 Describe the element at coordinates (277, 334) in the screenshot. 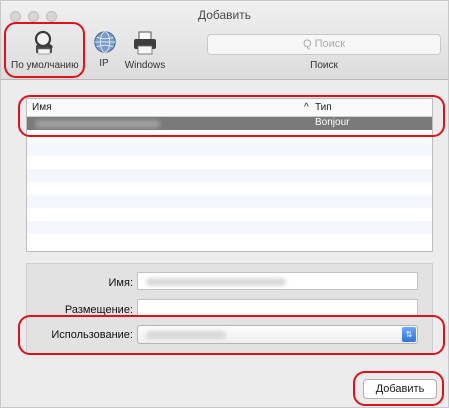

I see `driver-select: ⇅` at that location.